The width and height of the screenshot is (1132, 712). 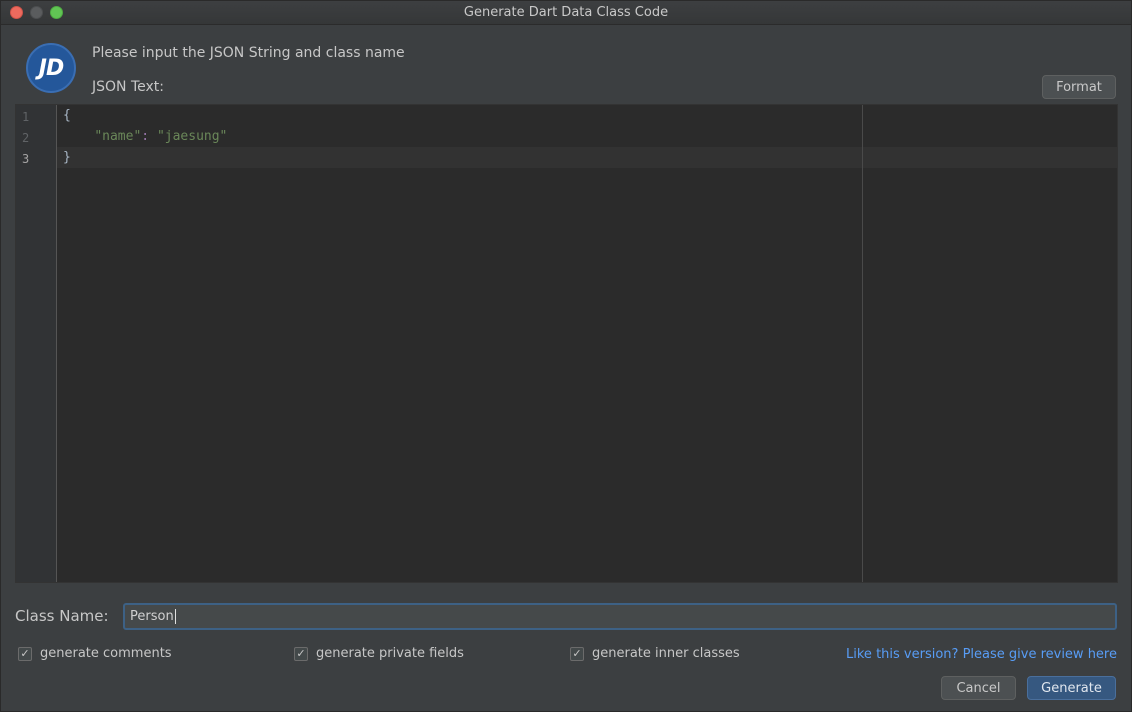 What do you see at coordinates (67, 157) in the screenshot?
I see `code-line: }` at bounding box center [67, 157].